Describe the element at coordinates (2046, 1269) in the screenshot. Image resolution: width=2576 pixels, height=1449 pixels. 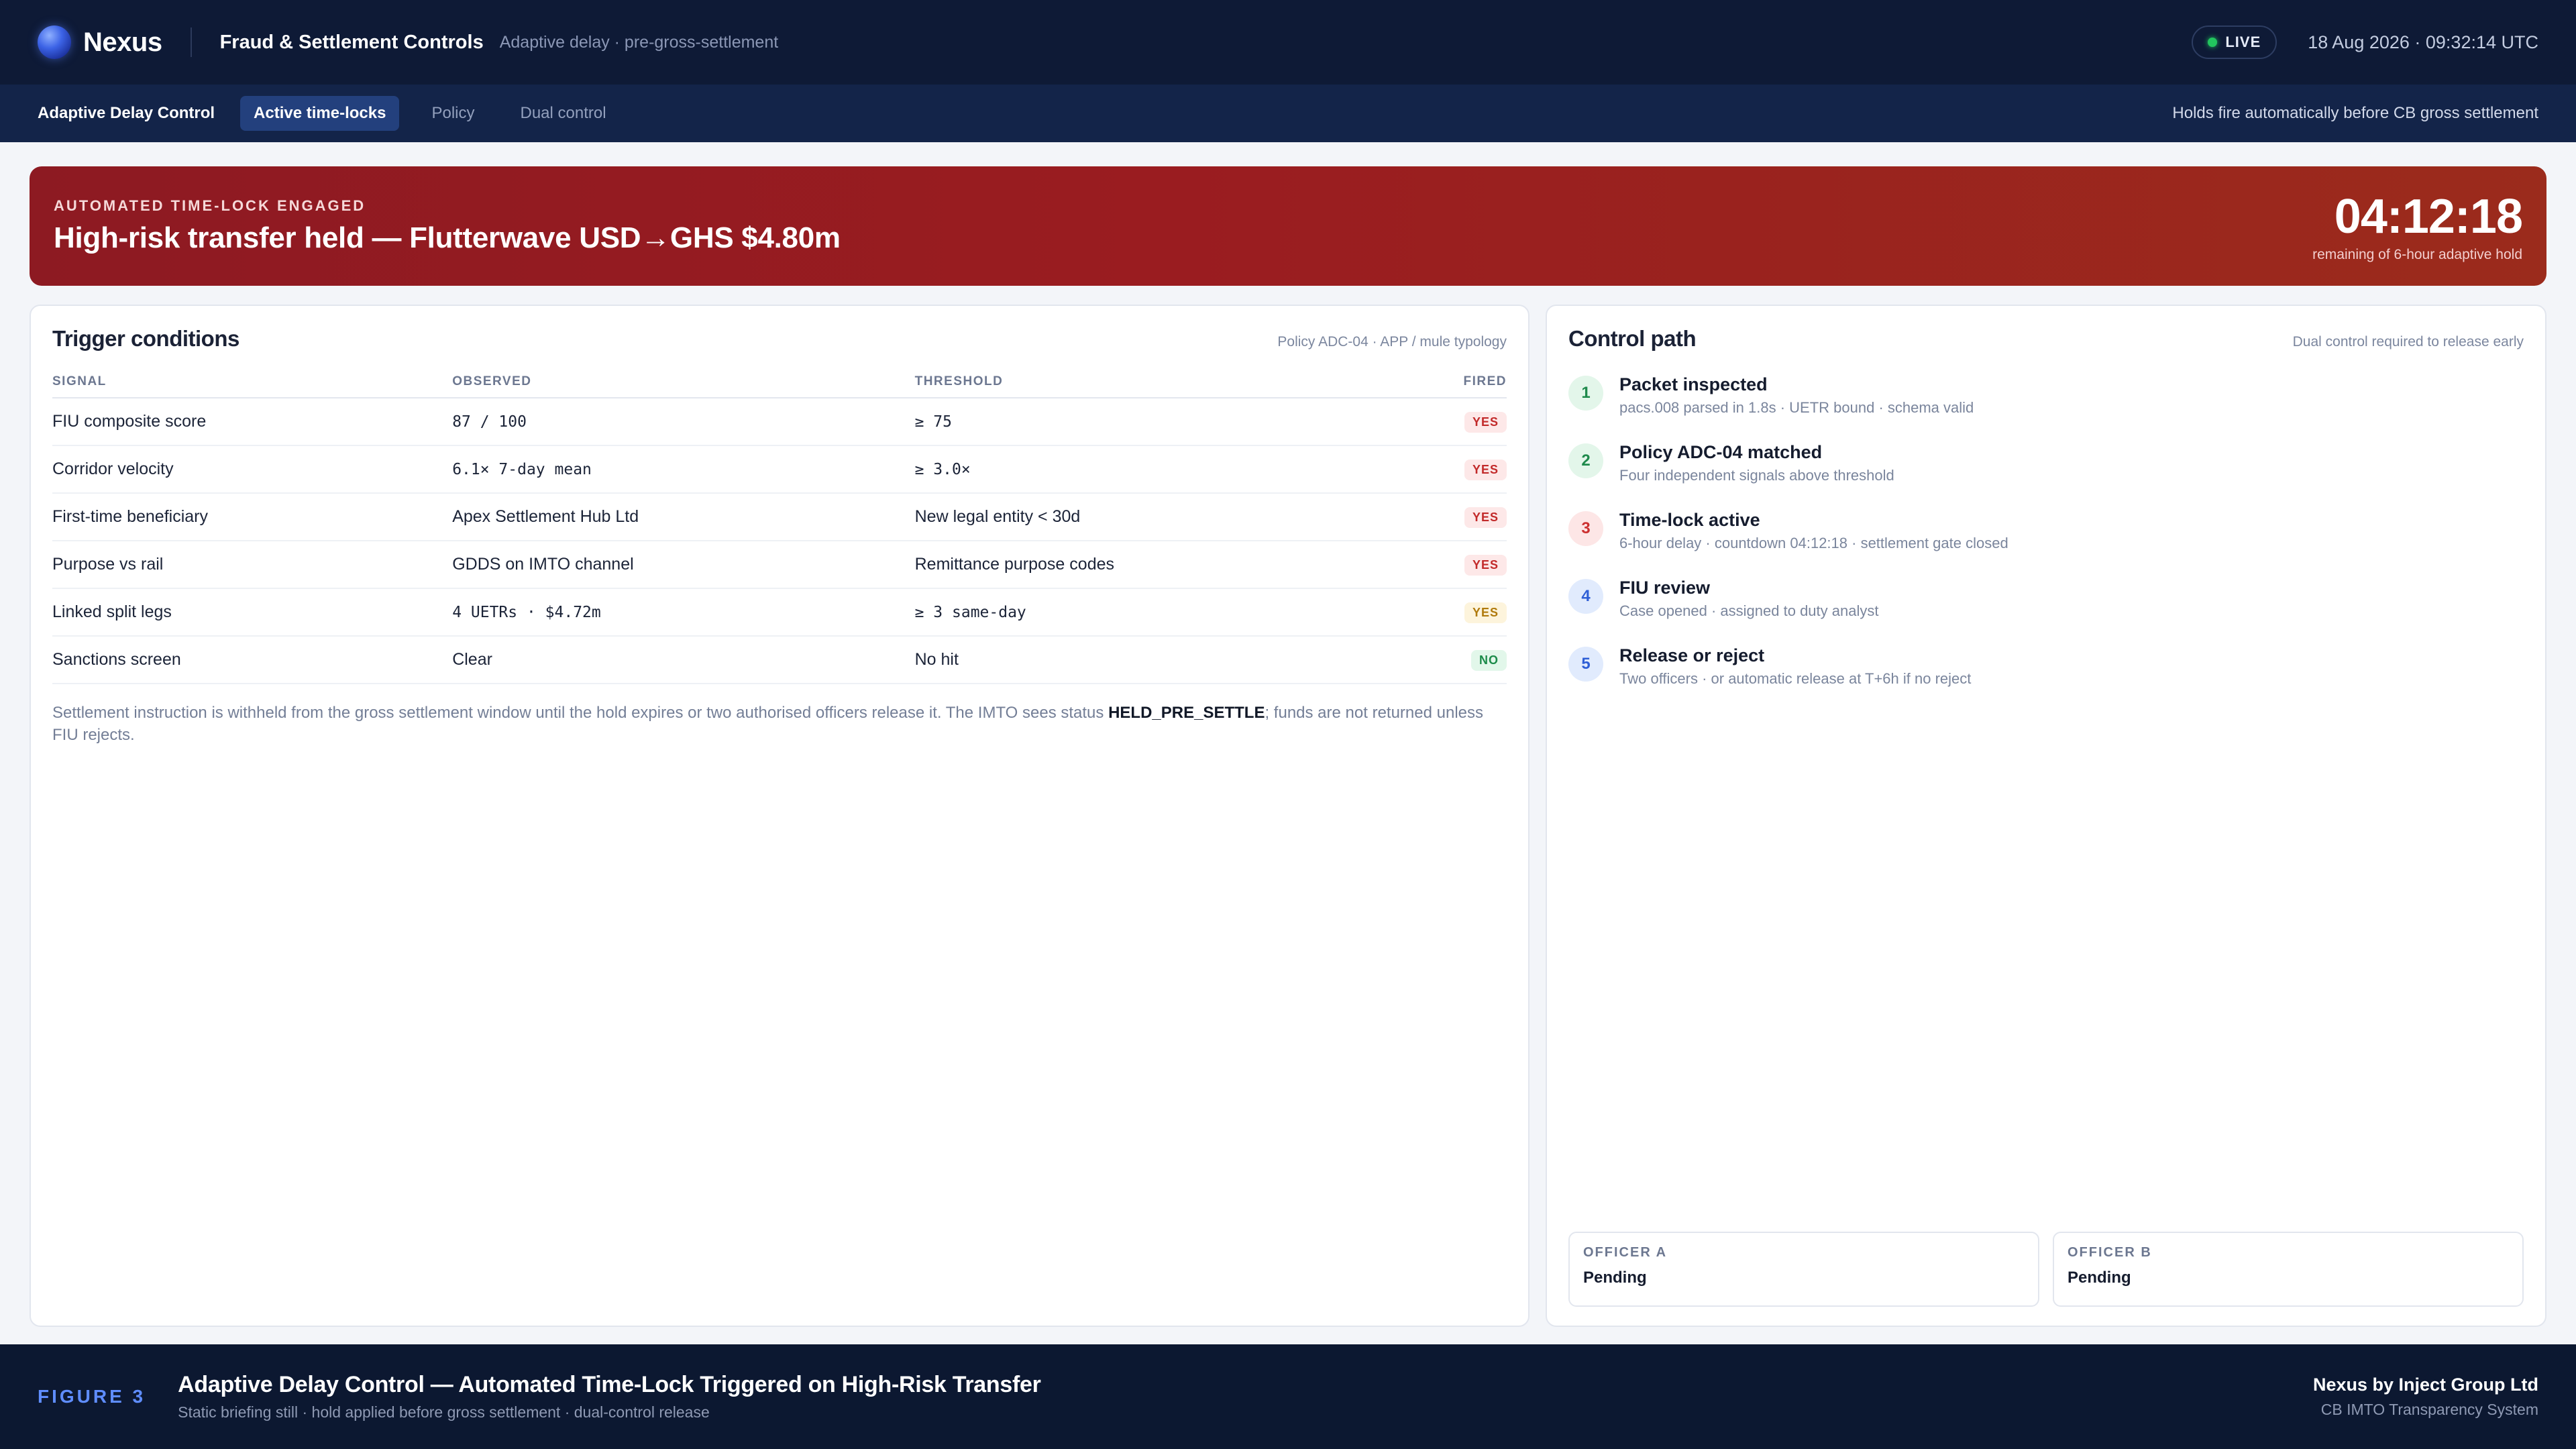
I see `officer-approvals: OFFICER A Pending OFFICER B Pending` at that location.